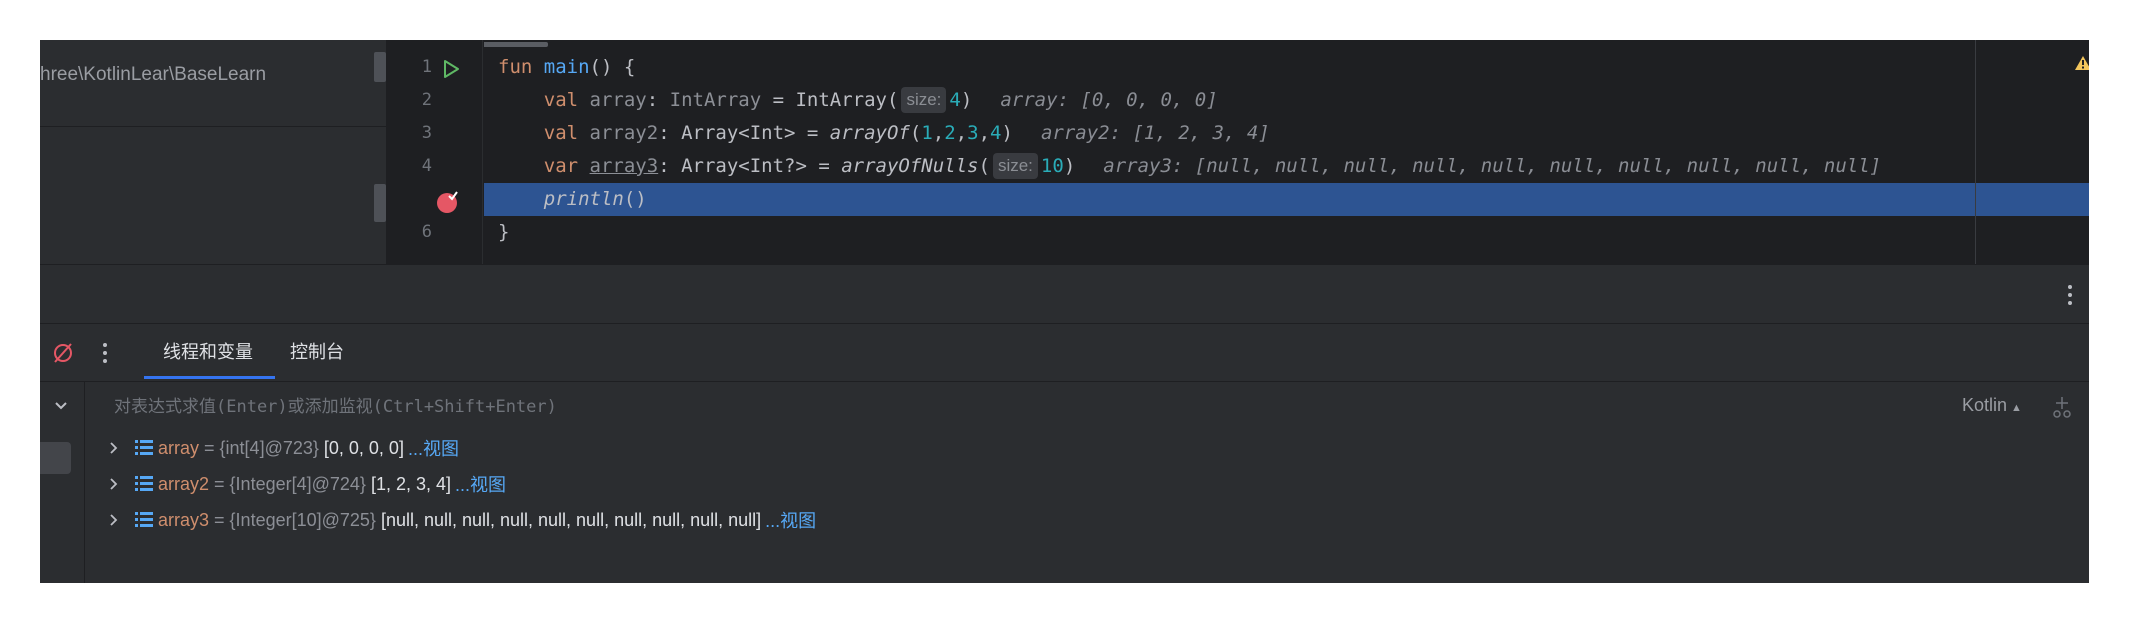  I want to click on function-call: arrayOfNulls, so click(910, 166).